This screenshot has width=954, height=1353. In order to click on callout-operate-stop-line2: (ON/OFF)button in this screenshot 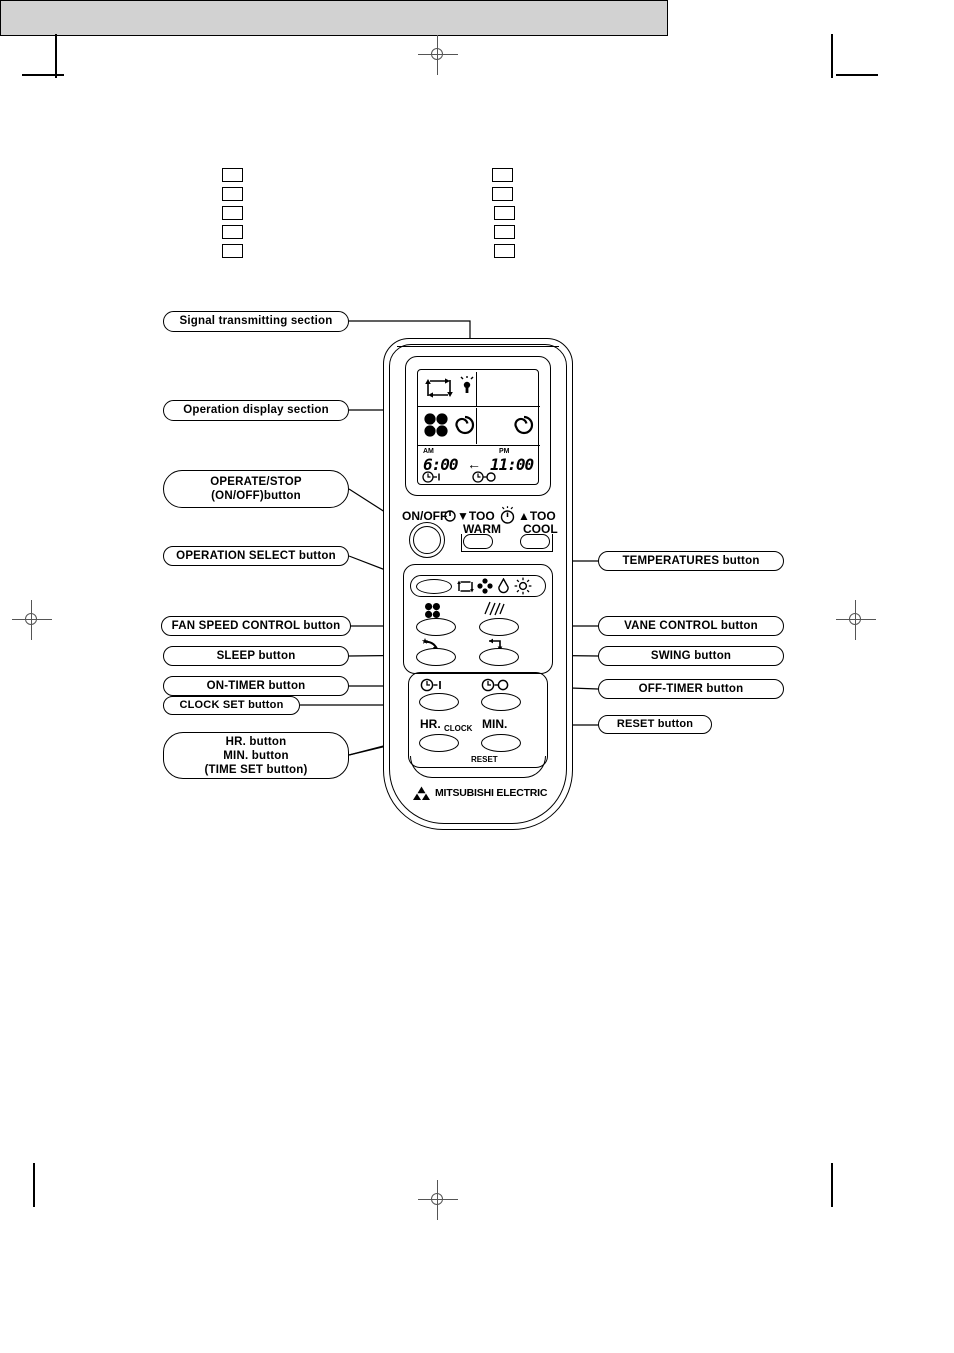, I will do `click(256, 496)`.